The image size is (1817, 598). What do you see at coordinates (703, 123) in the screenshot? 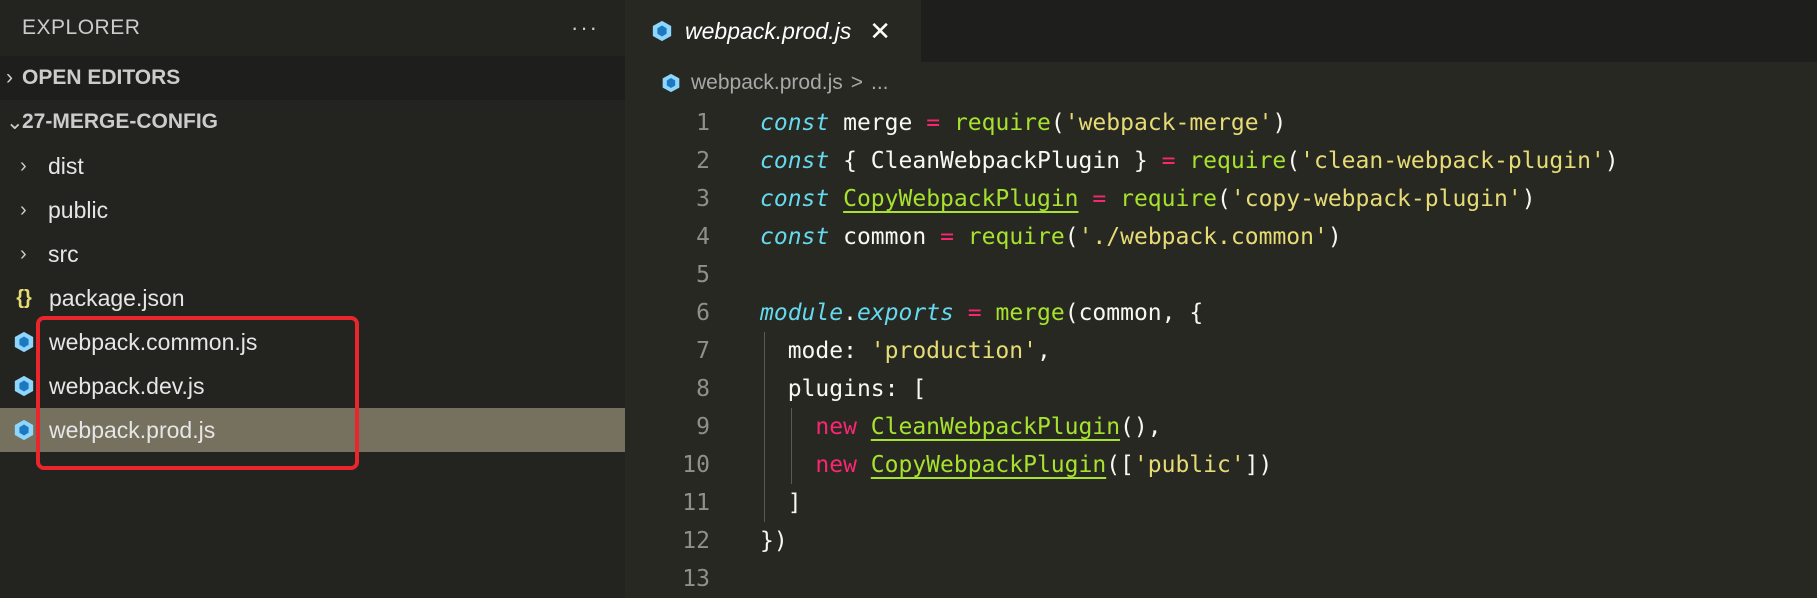
I see `line-number: 1` at bounding box center [703, 123].